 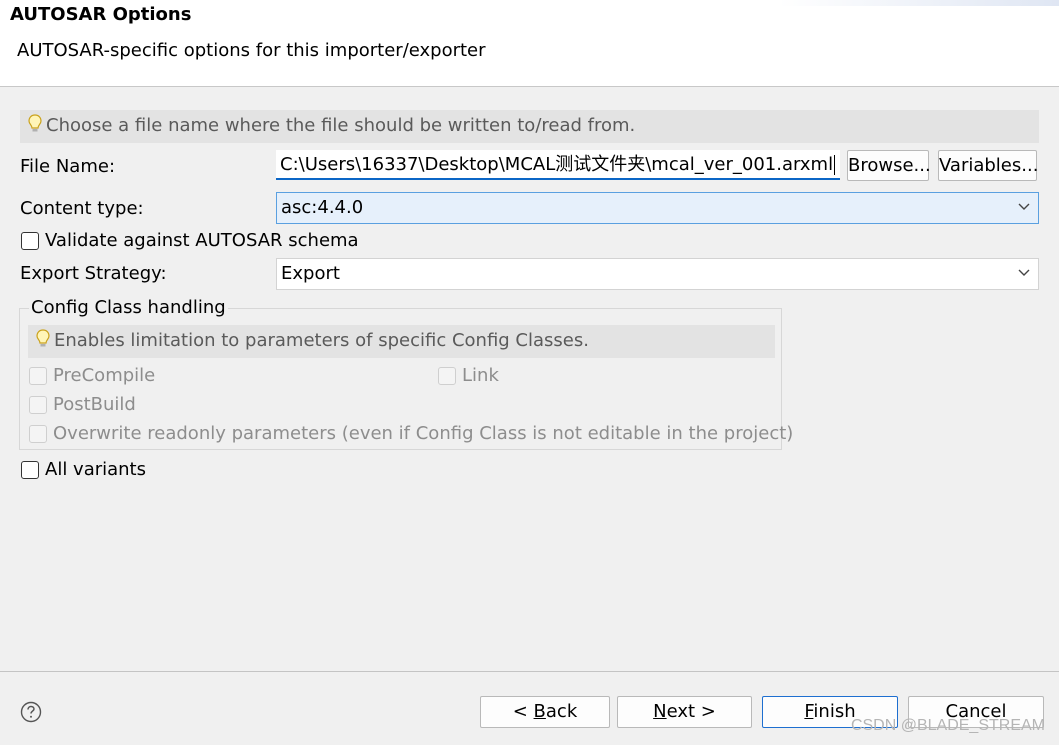 I want to click on postbuild-checkbox, so click(x=38, y=405).